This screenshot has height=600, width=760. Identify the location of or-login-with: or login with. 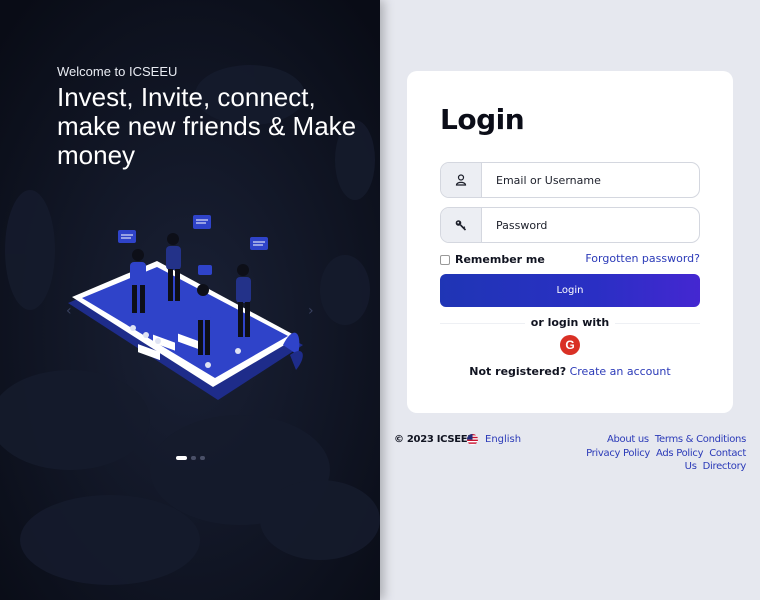
(570, 322).